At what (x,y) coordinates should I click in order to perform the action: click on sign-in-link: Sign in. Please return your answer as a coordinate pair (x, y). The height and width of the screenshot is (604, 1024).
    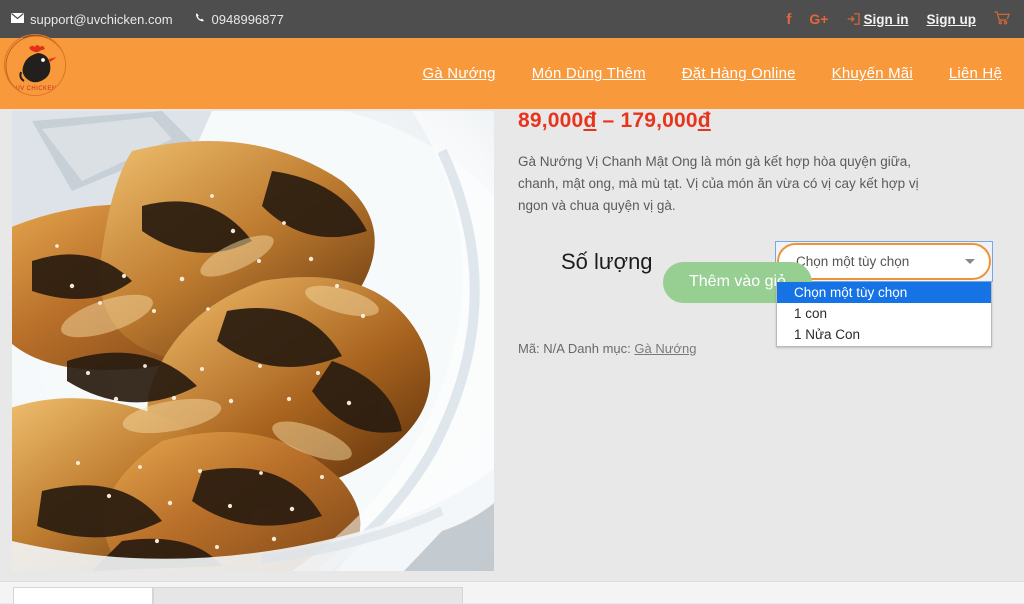
    Looking at the image, I should click on (878, 19).